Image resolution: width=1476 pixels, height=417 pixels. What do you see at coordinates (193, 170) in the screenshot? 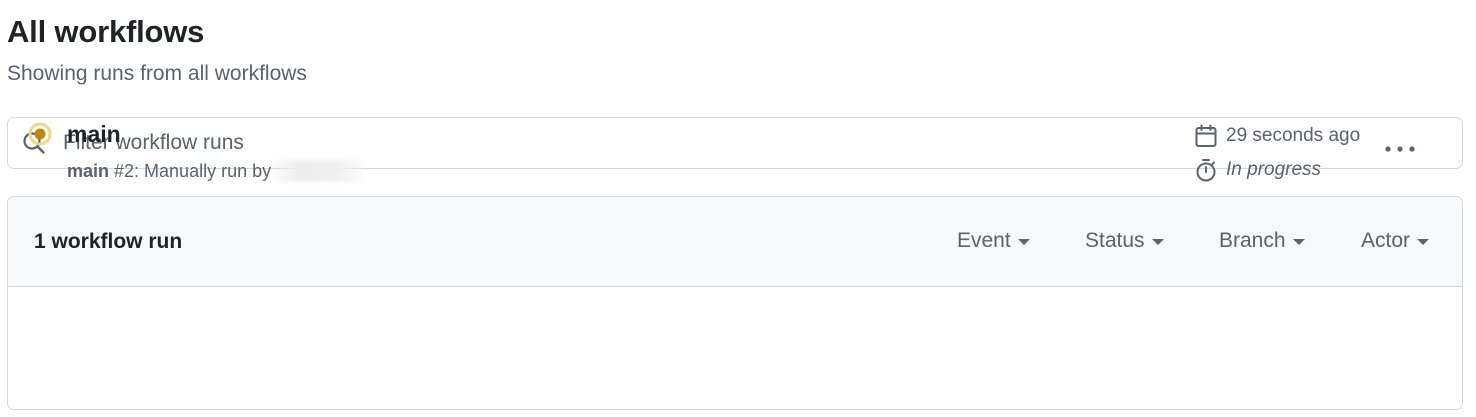
I see `run-description: #2: Manually run by` at bounding box center [193, 170].